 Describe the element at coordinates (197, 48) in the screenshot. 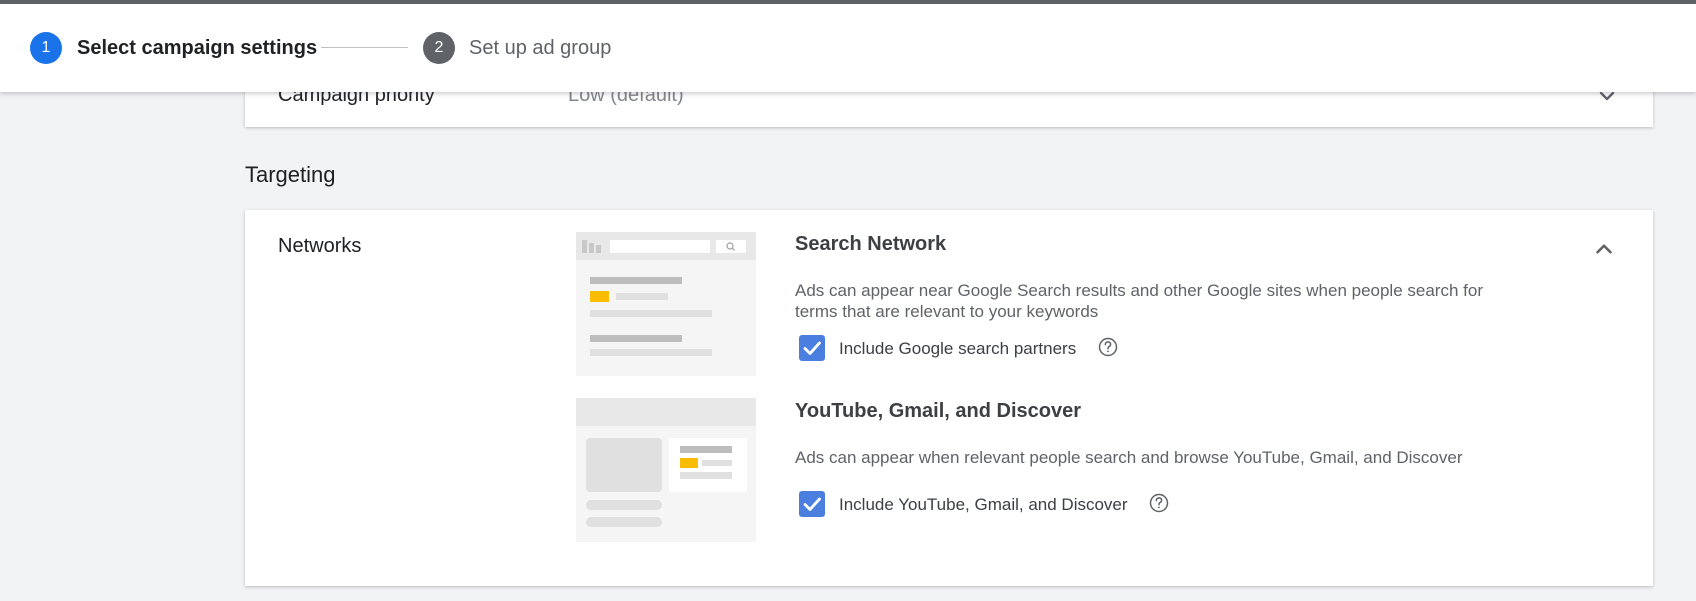

I see `step-1-label: Select campaign settings` at that location.